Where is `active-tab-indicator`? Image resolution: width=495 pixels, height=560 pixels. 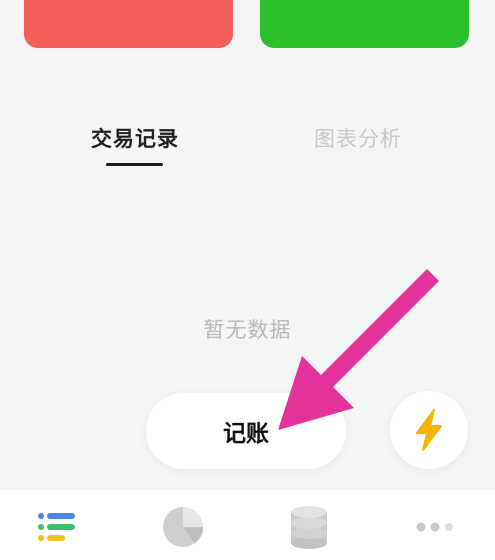
active-tab-indicator is located at coordinates (134, 164).